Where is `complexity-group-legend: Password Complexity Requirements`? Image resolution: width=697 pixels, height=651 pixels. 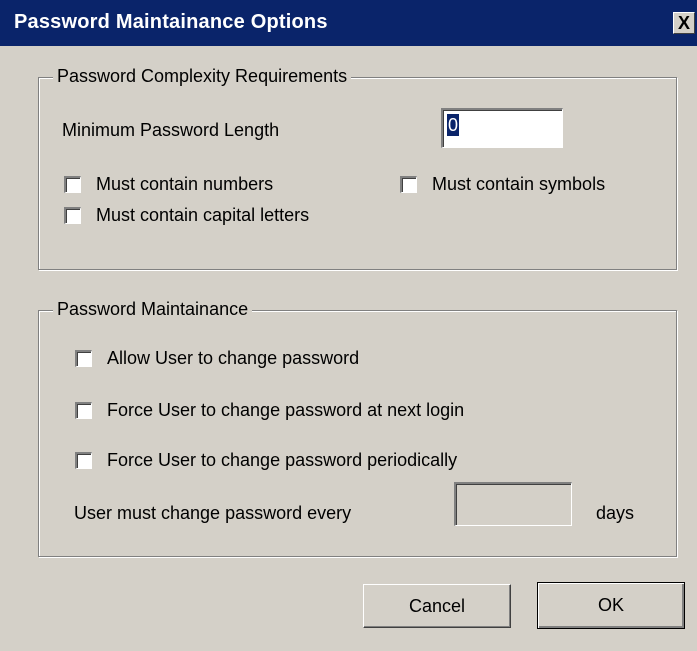 complexity-group-legend: Password Complexity Requirements is located at coordinates (202, 76).